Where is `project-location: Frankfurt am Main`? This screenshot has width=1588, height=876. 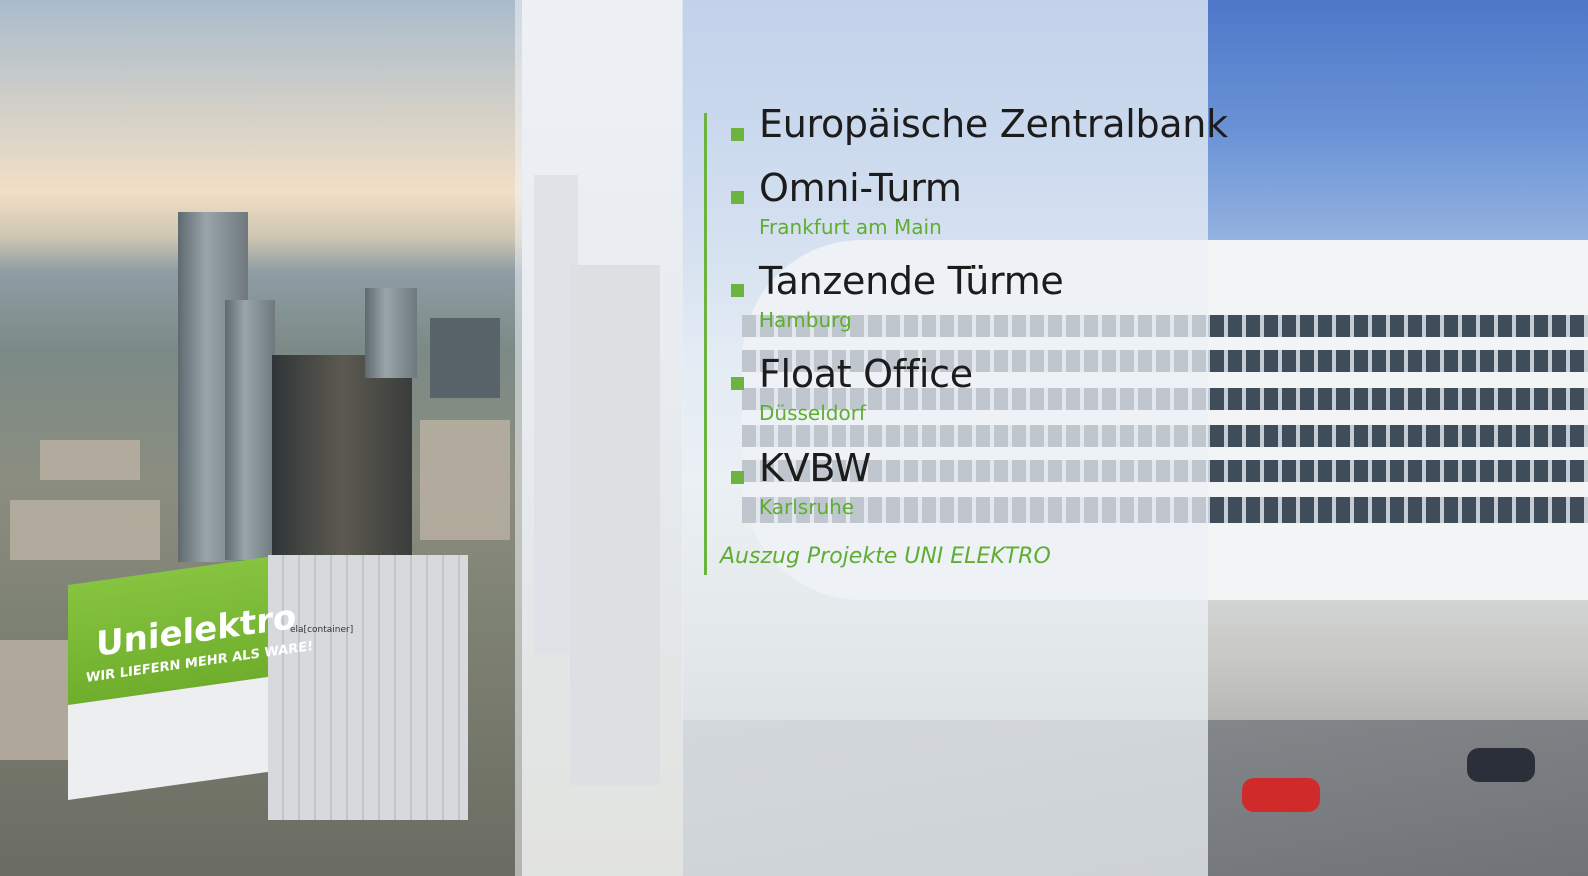
project-location: Frankfurt am Main is located at coordinates (850, 227).